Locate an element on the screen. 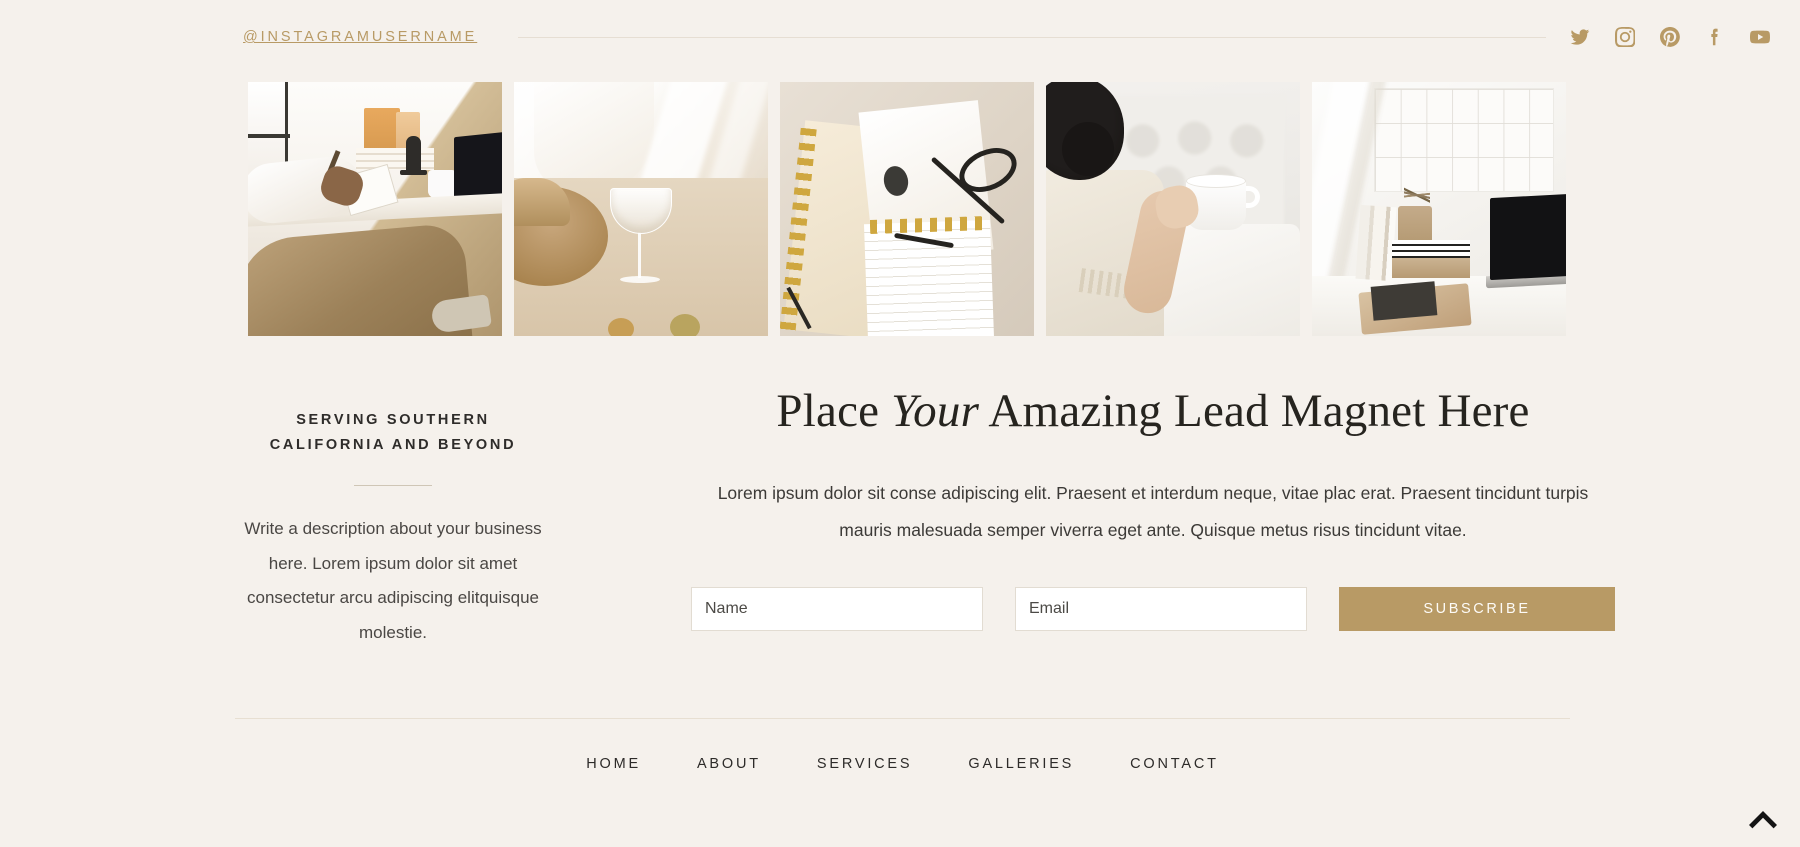  serving-area-eyebrow: SERVING SOUTHERN CALIFORNIA AND BEYOND is located at coordinates (393, 433).